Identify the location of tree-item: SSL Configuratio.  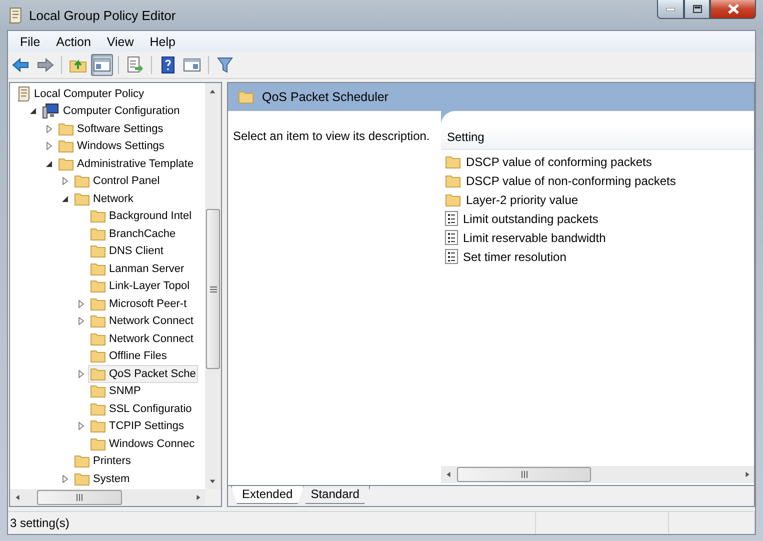
(141, 409).